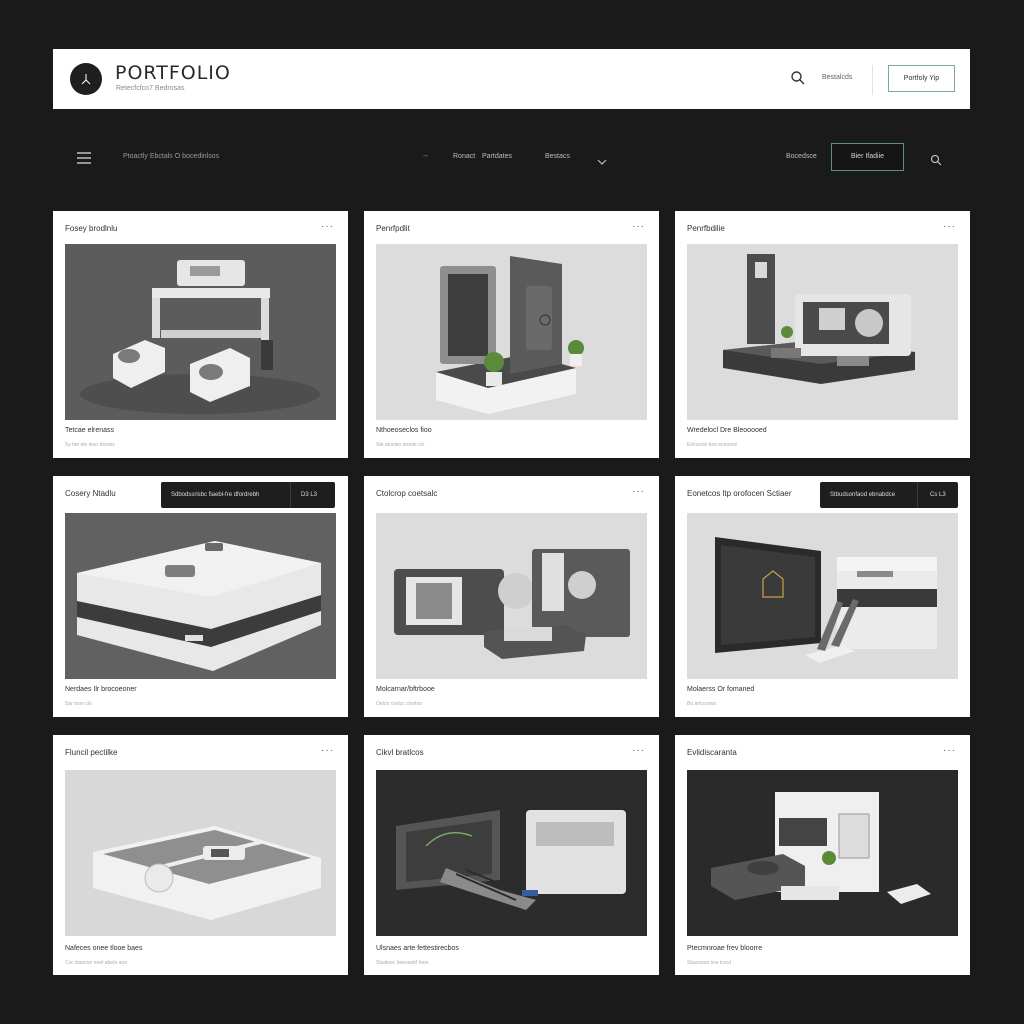 This screenshot has height=1024, width=1024. I want to click on action-bar-controls: Cs L3, so click(932, 495).